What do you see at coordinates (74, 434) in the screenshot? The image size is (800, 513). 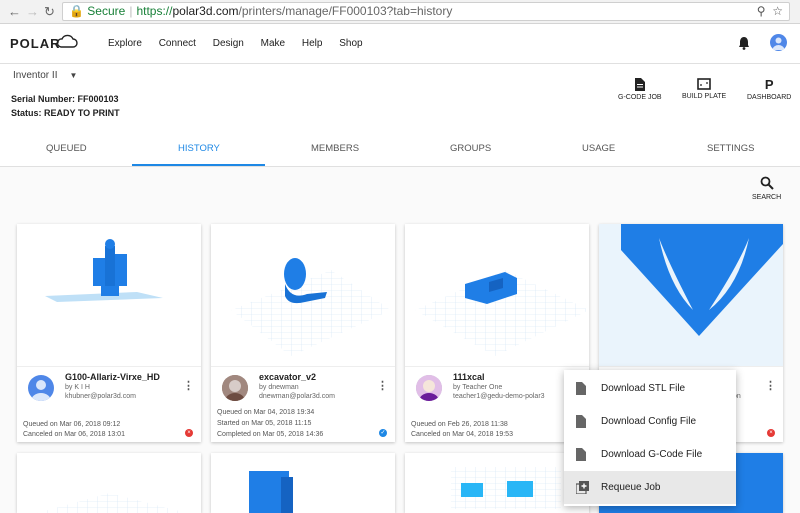 I see `canceled-date: Canceled on Mar 06, 2018 13:01` at bounding box center [74, 434].